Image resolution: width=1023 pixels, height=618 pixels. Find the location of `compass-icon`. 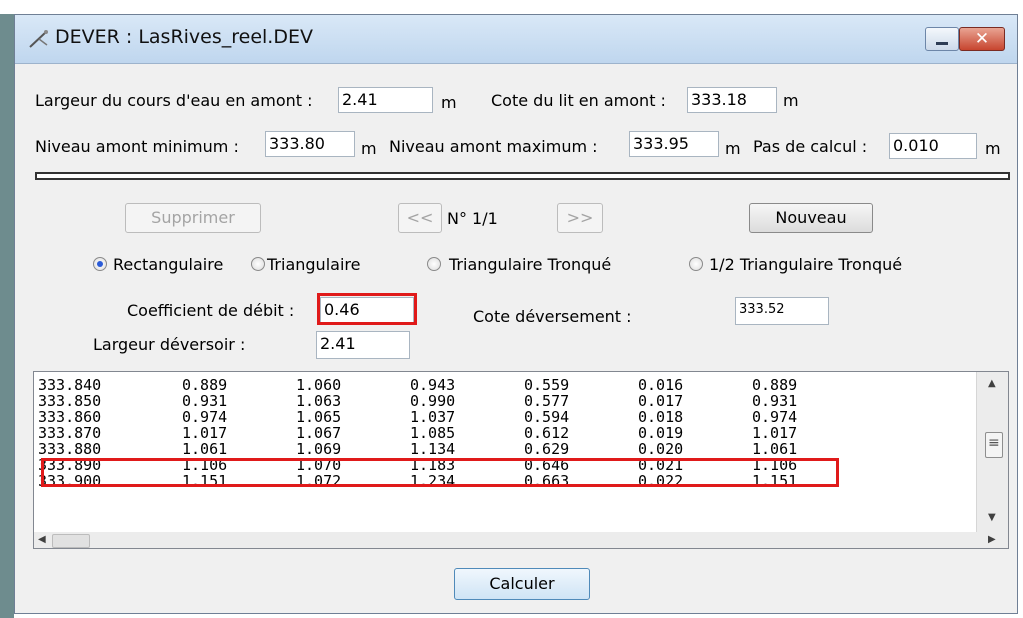

compass-icon is located at coordinates (38, 39).